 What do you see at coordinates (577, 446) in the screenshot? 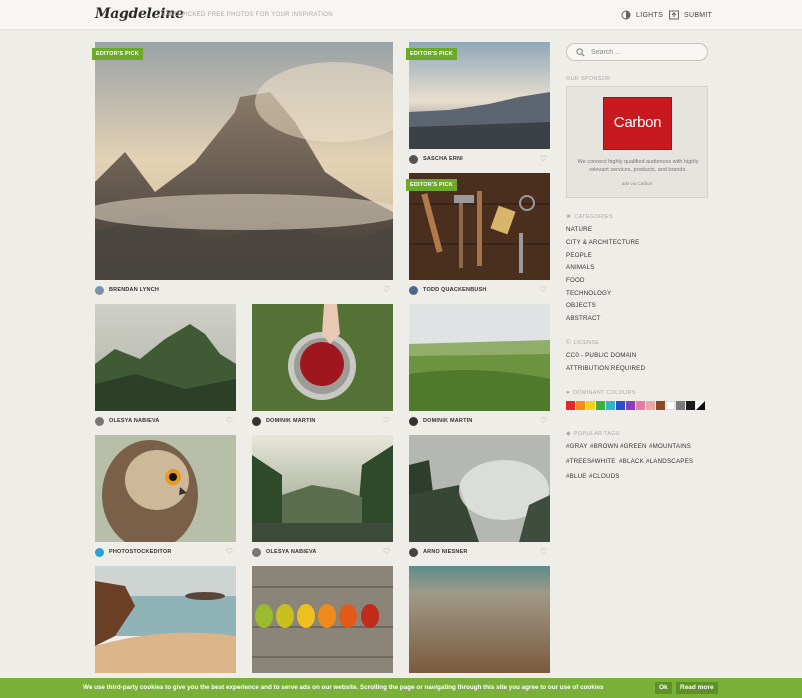
I see `tag-gray: #GRAY` at bounding box center [577, 446].